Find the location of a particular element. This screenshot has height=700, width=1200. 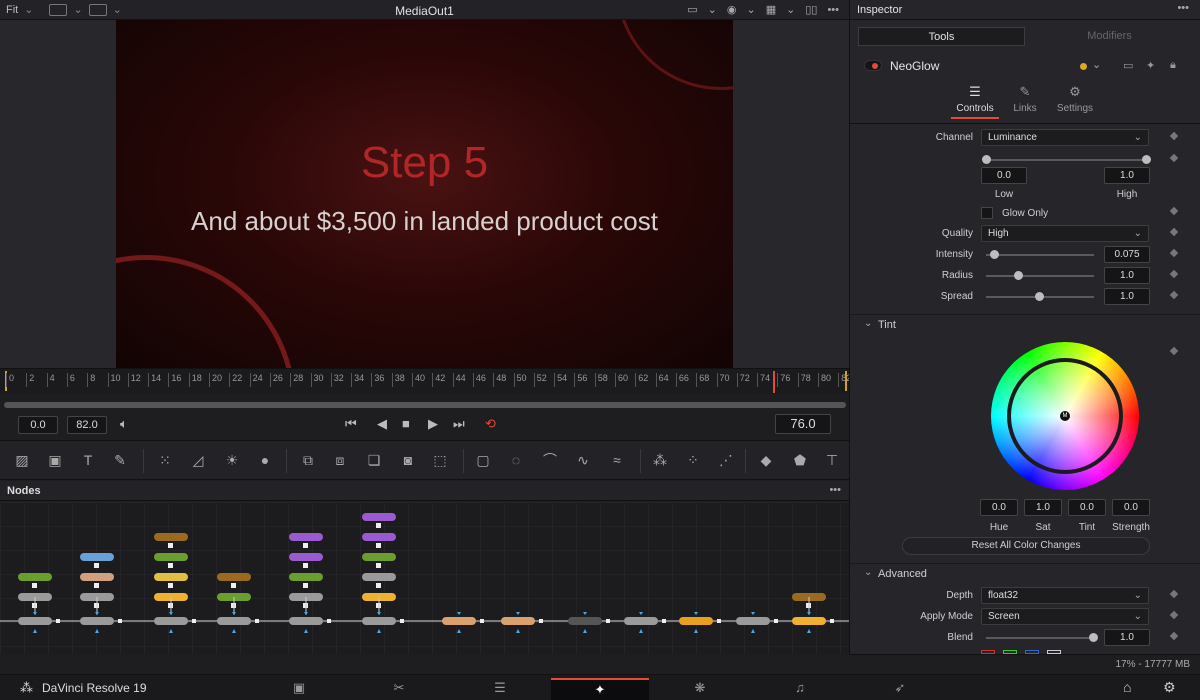

wheel-marker: M is located at coordinates (1065, 416).